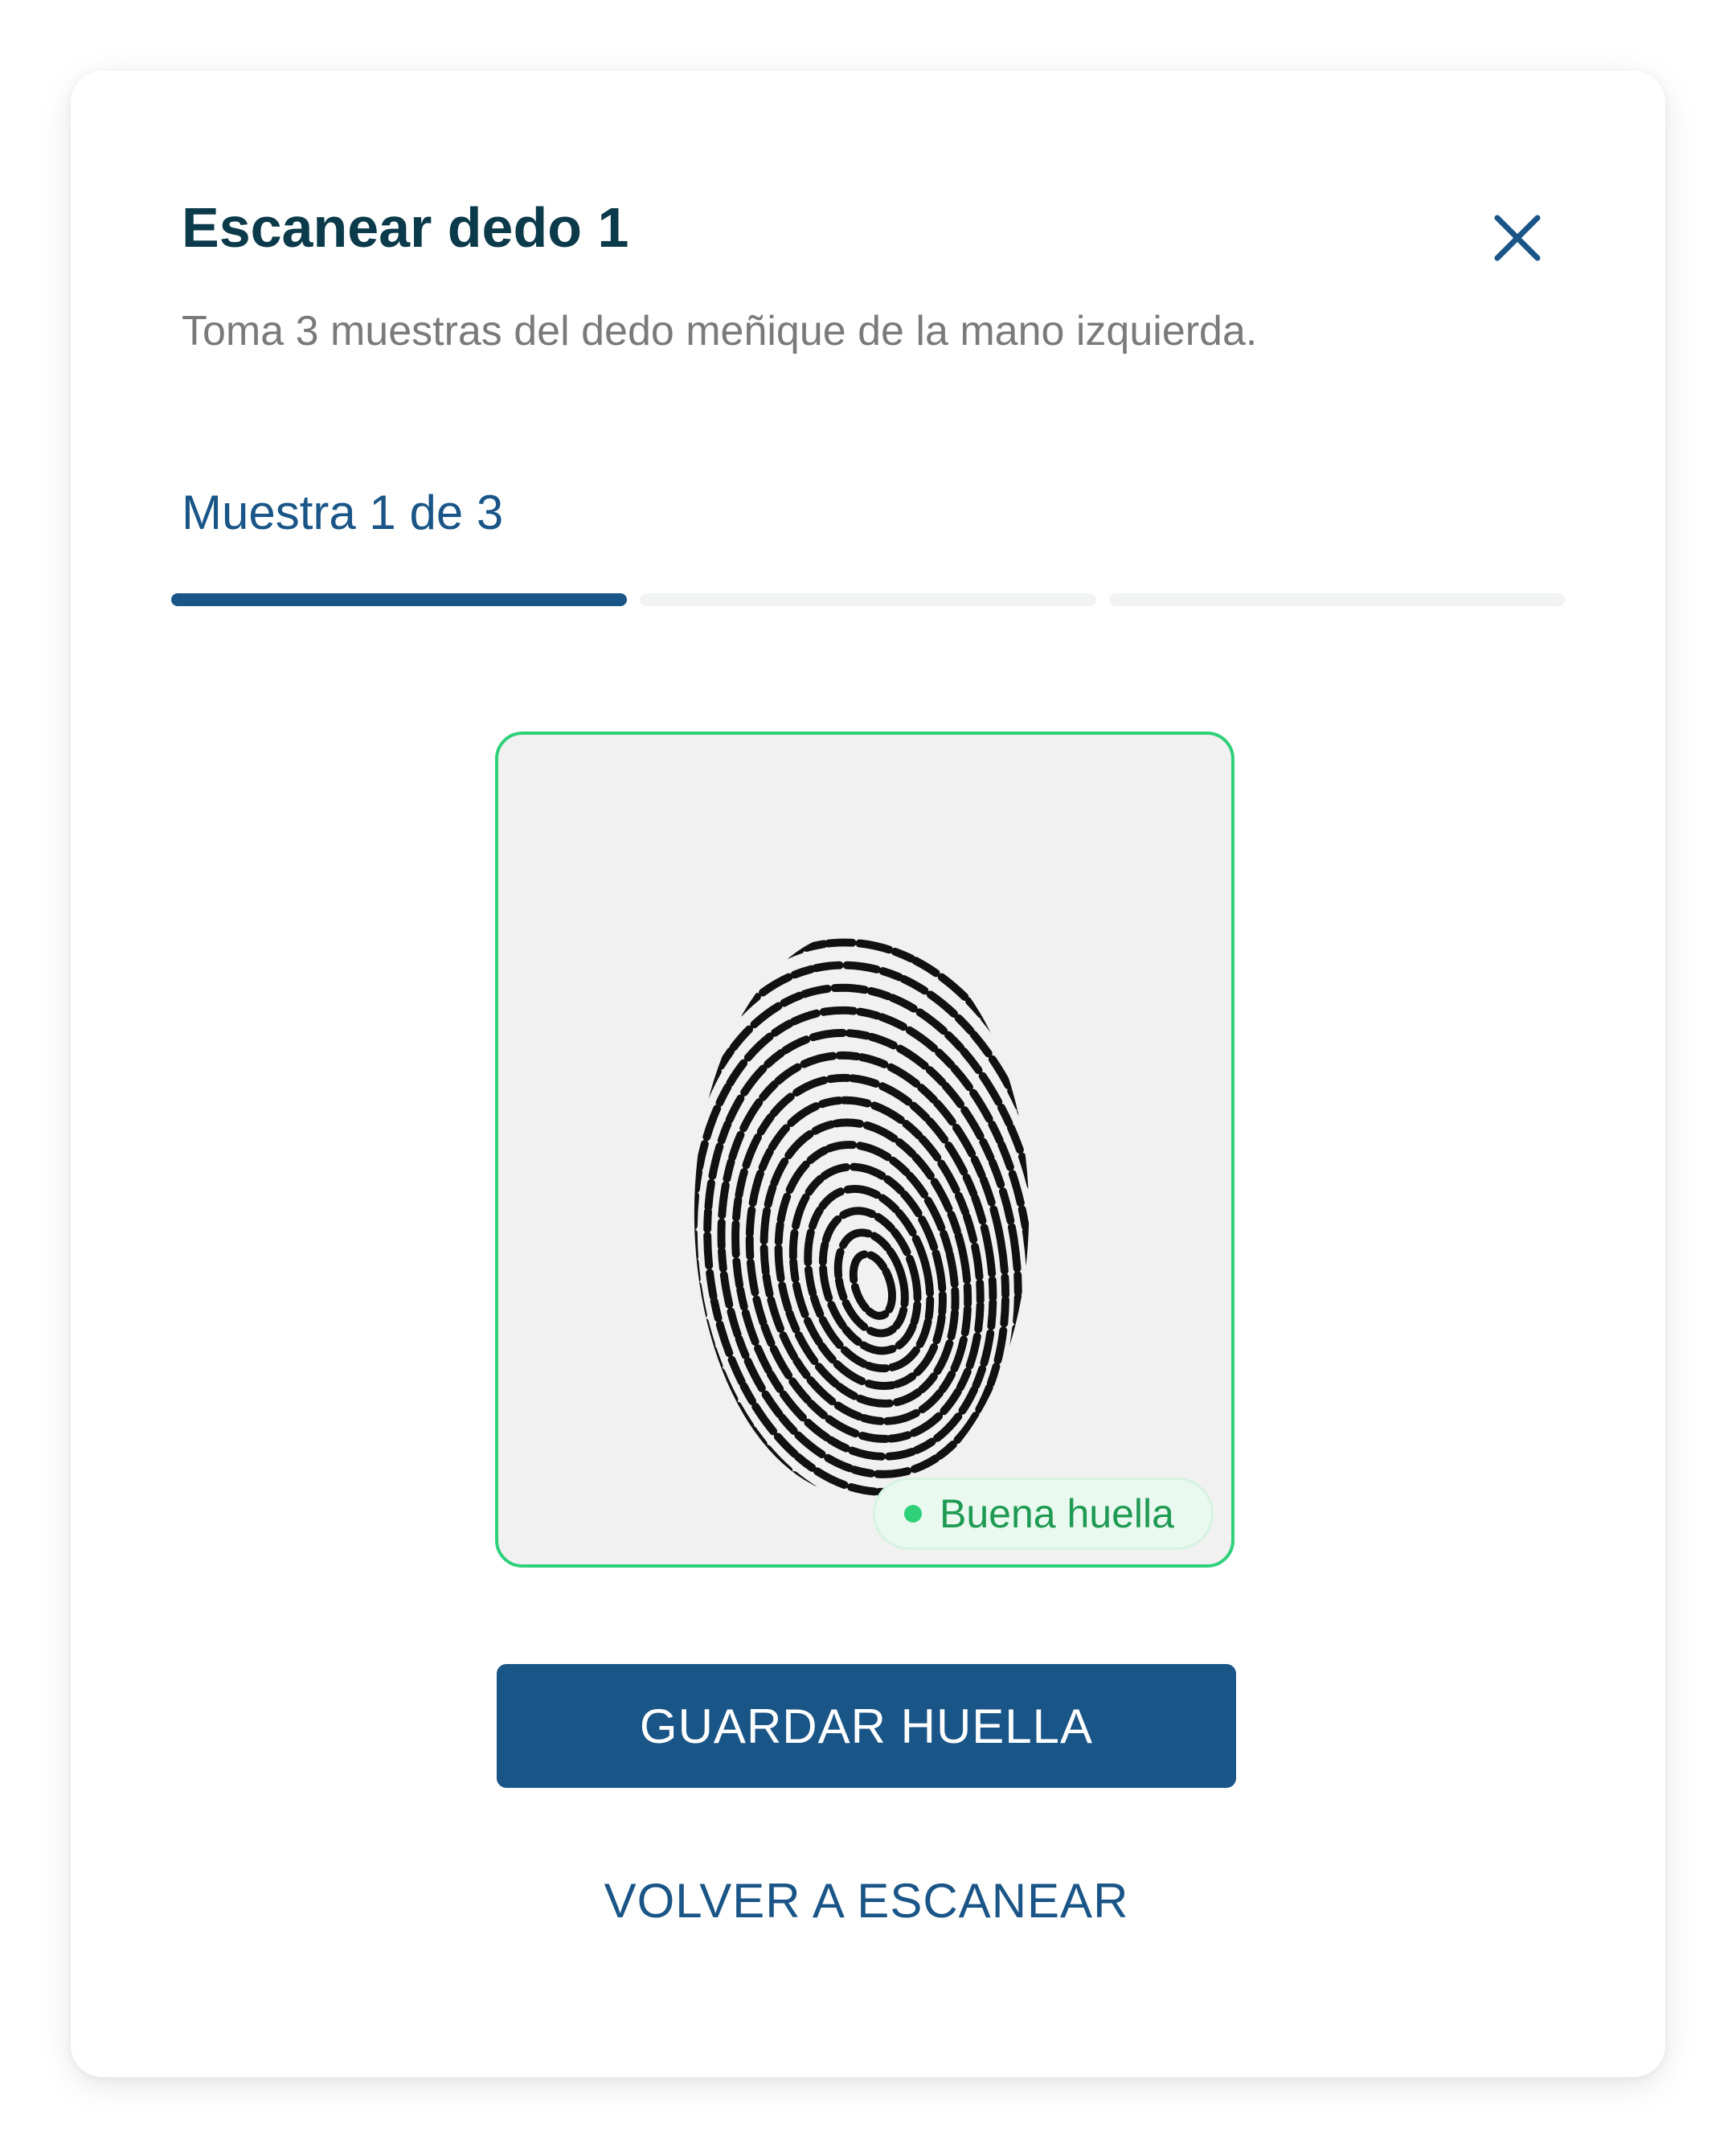 Image resolution: width=1736 pixels, height=2148 pixels. I want to click on close-icon, so click(1517, 238).